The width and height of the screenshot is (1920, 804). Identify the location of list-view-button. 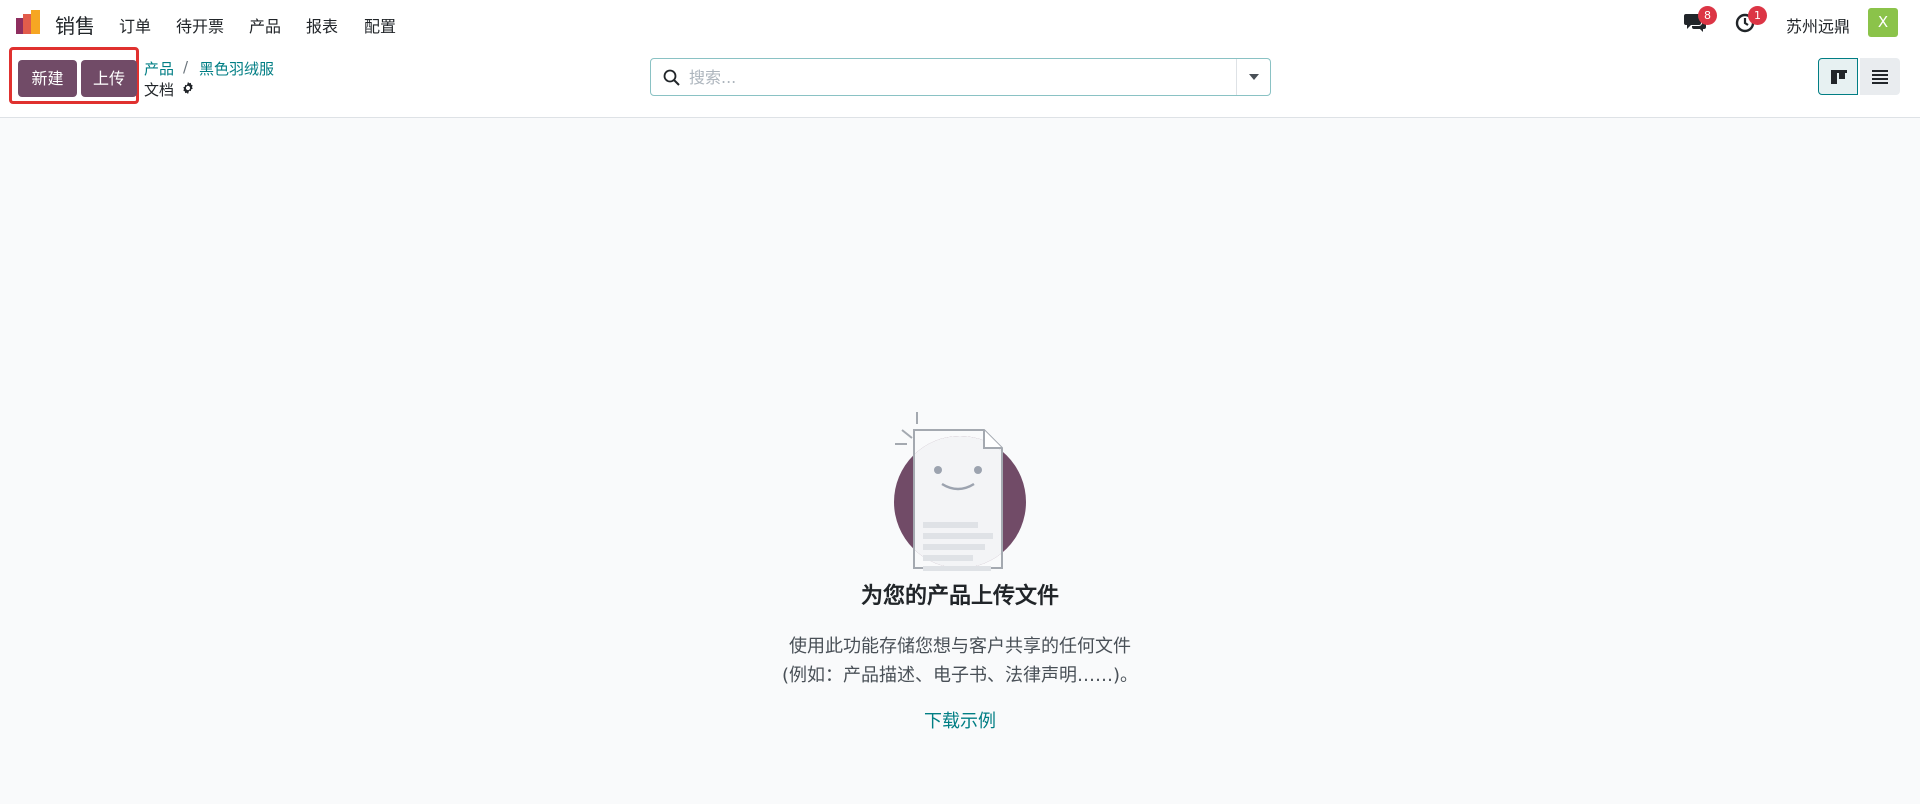
(1880, 76).